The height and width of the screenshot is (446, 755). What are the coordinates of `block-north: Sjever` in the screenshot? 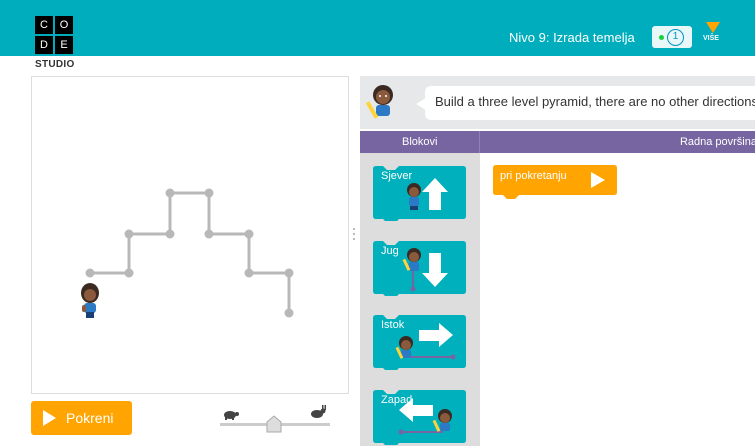 It's located at (419, 193).